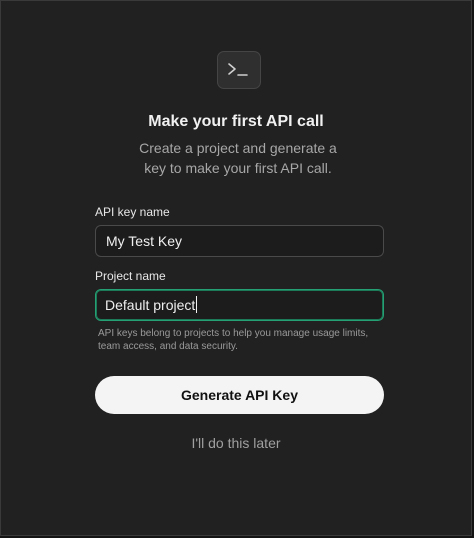  I want to click on api-key-name-input: My Test Key, so click(239, 241).